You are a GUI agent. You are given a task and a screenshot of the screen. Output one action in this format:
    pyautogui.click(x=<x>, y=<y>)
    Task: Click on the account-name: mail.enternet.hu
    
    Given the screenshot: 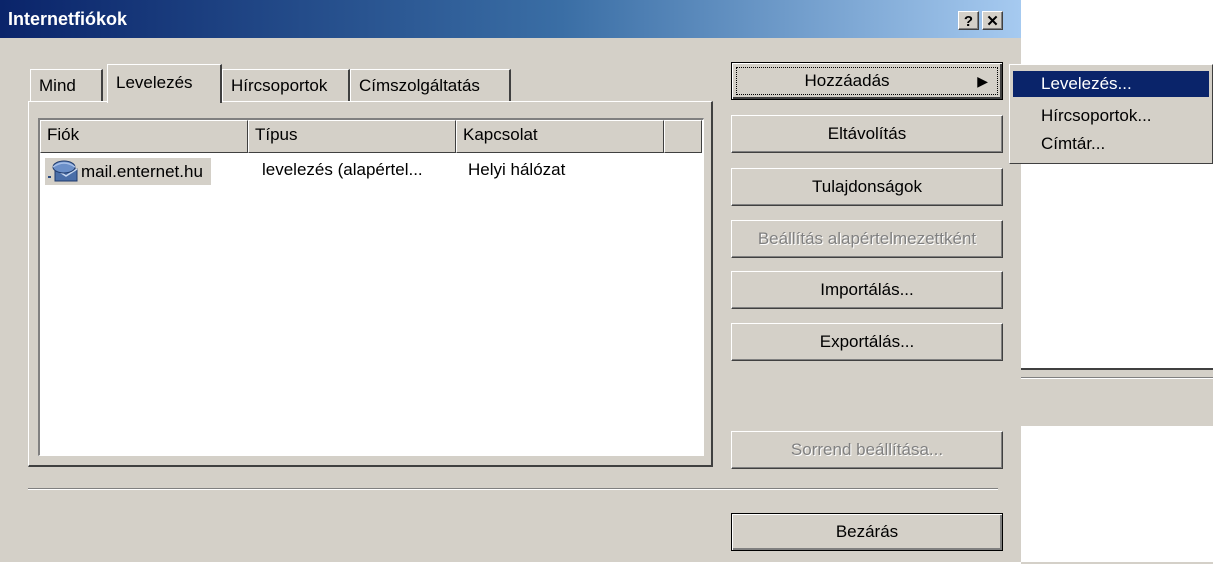 What is the action you would take?
    pyautogui.click(x=142, y=171)
    